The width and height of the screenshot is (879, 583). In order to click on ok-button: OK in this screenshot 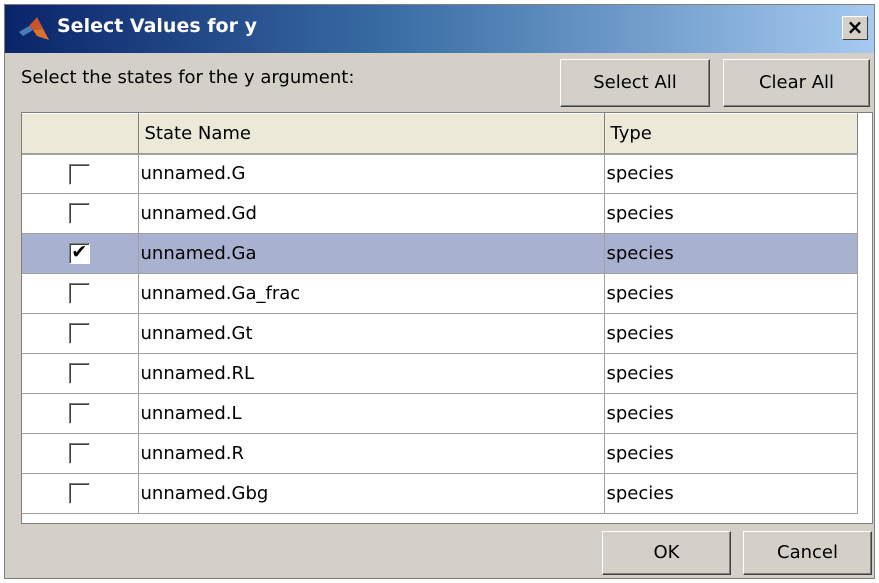, I will do `click(666, 553)`.